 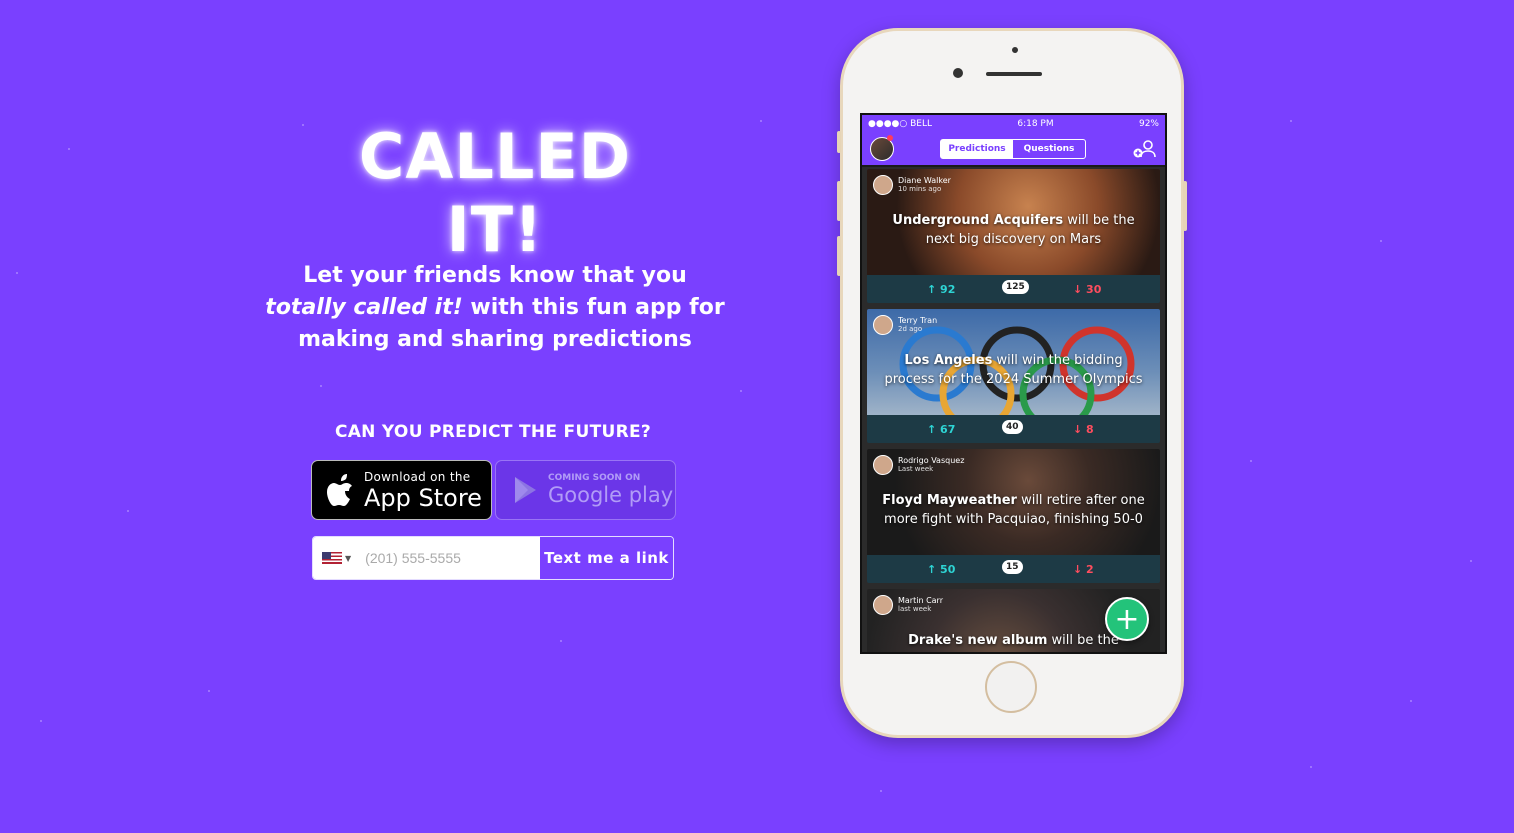 I want to click on card-username: Rodrigo Vasquez, so click(x=931, y=460).